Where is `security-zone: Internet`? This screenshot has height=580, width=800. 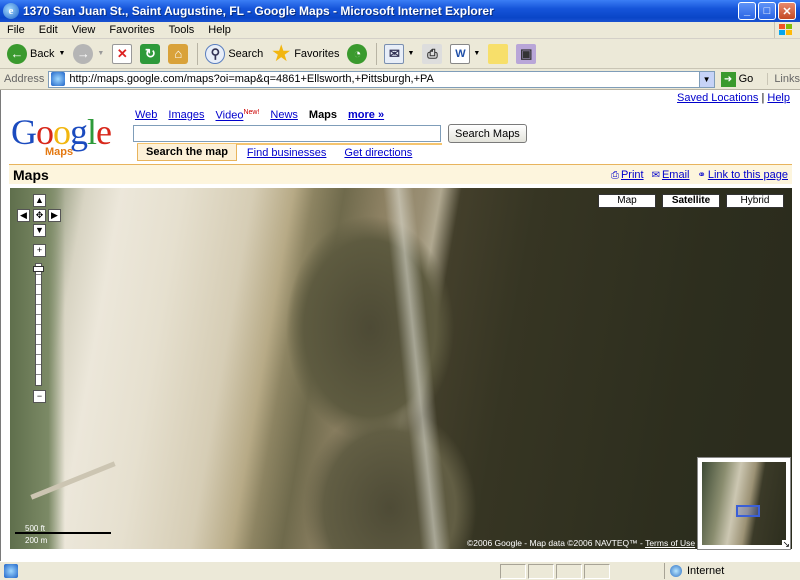
security-zone: Internet is located at coordinates (724, 571).